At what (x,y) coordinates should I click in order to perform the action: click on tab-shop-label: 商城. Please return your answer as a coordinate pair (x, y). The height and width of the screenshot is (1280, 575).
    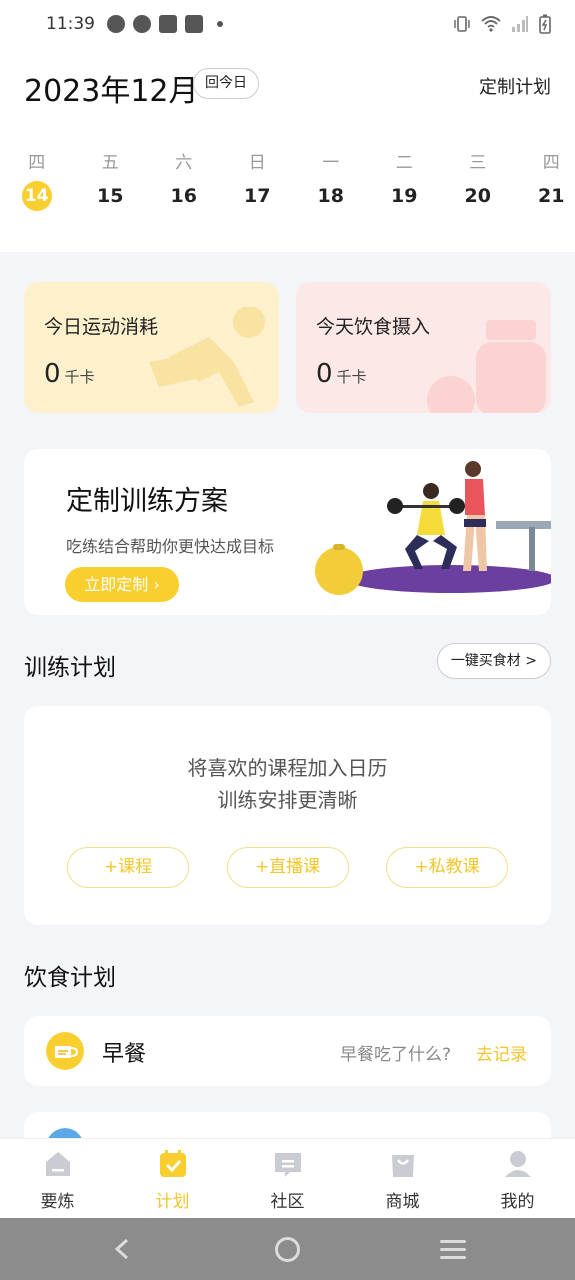
    Looking at the image, I should click on (402, 1202).